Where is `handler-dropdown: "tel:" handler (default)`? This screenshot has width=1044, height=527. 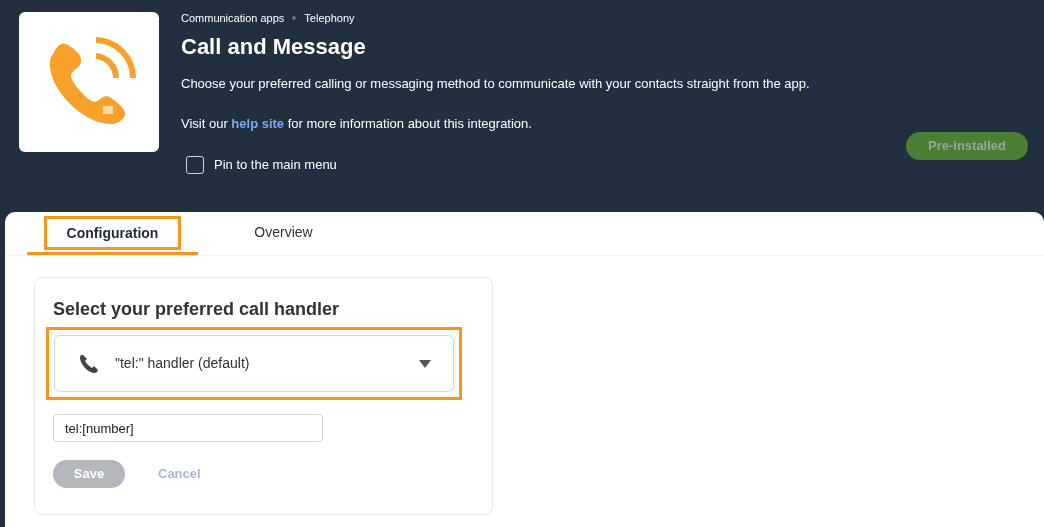
handler-dropdown: "tel:" handler (default) is located at coordinates (254, 363).